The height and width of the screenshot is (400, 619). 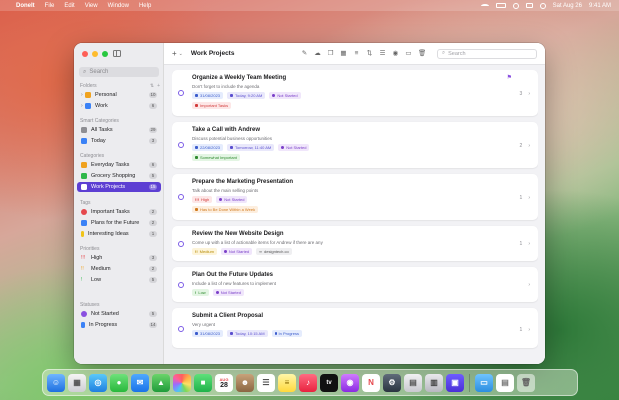 What do you see at coordinates (119, 106) in the screenshot?
I see `sidebar-item-work: › Work 6` at bounding box center [119, 106].